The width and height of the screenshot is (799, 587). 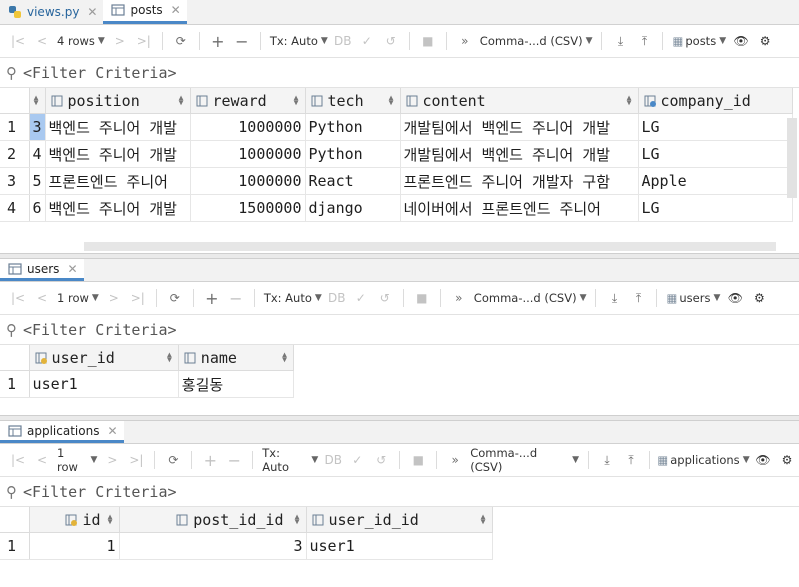 What do you see at coordinates (15, 154) in the screenshot?
I see `row-number: 2` at bounding box center [15, 154].